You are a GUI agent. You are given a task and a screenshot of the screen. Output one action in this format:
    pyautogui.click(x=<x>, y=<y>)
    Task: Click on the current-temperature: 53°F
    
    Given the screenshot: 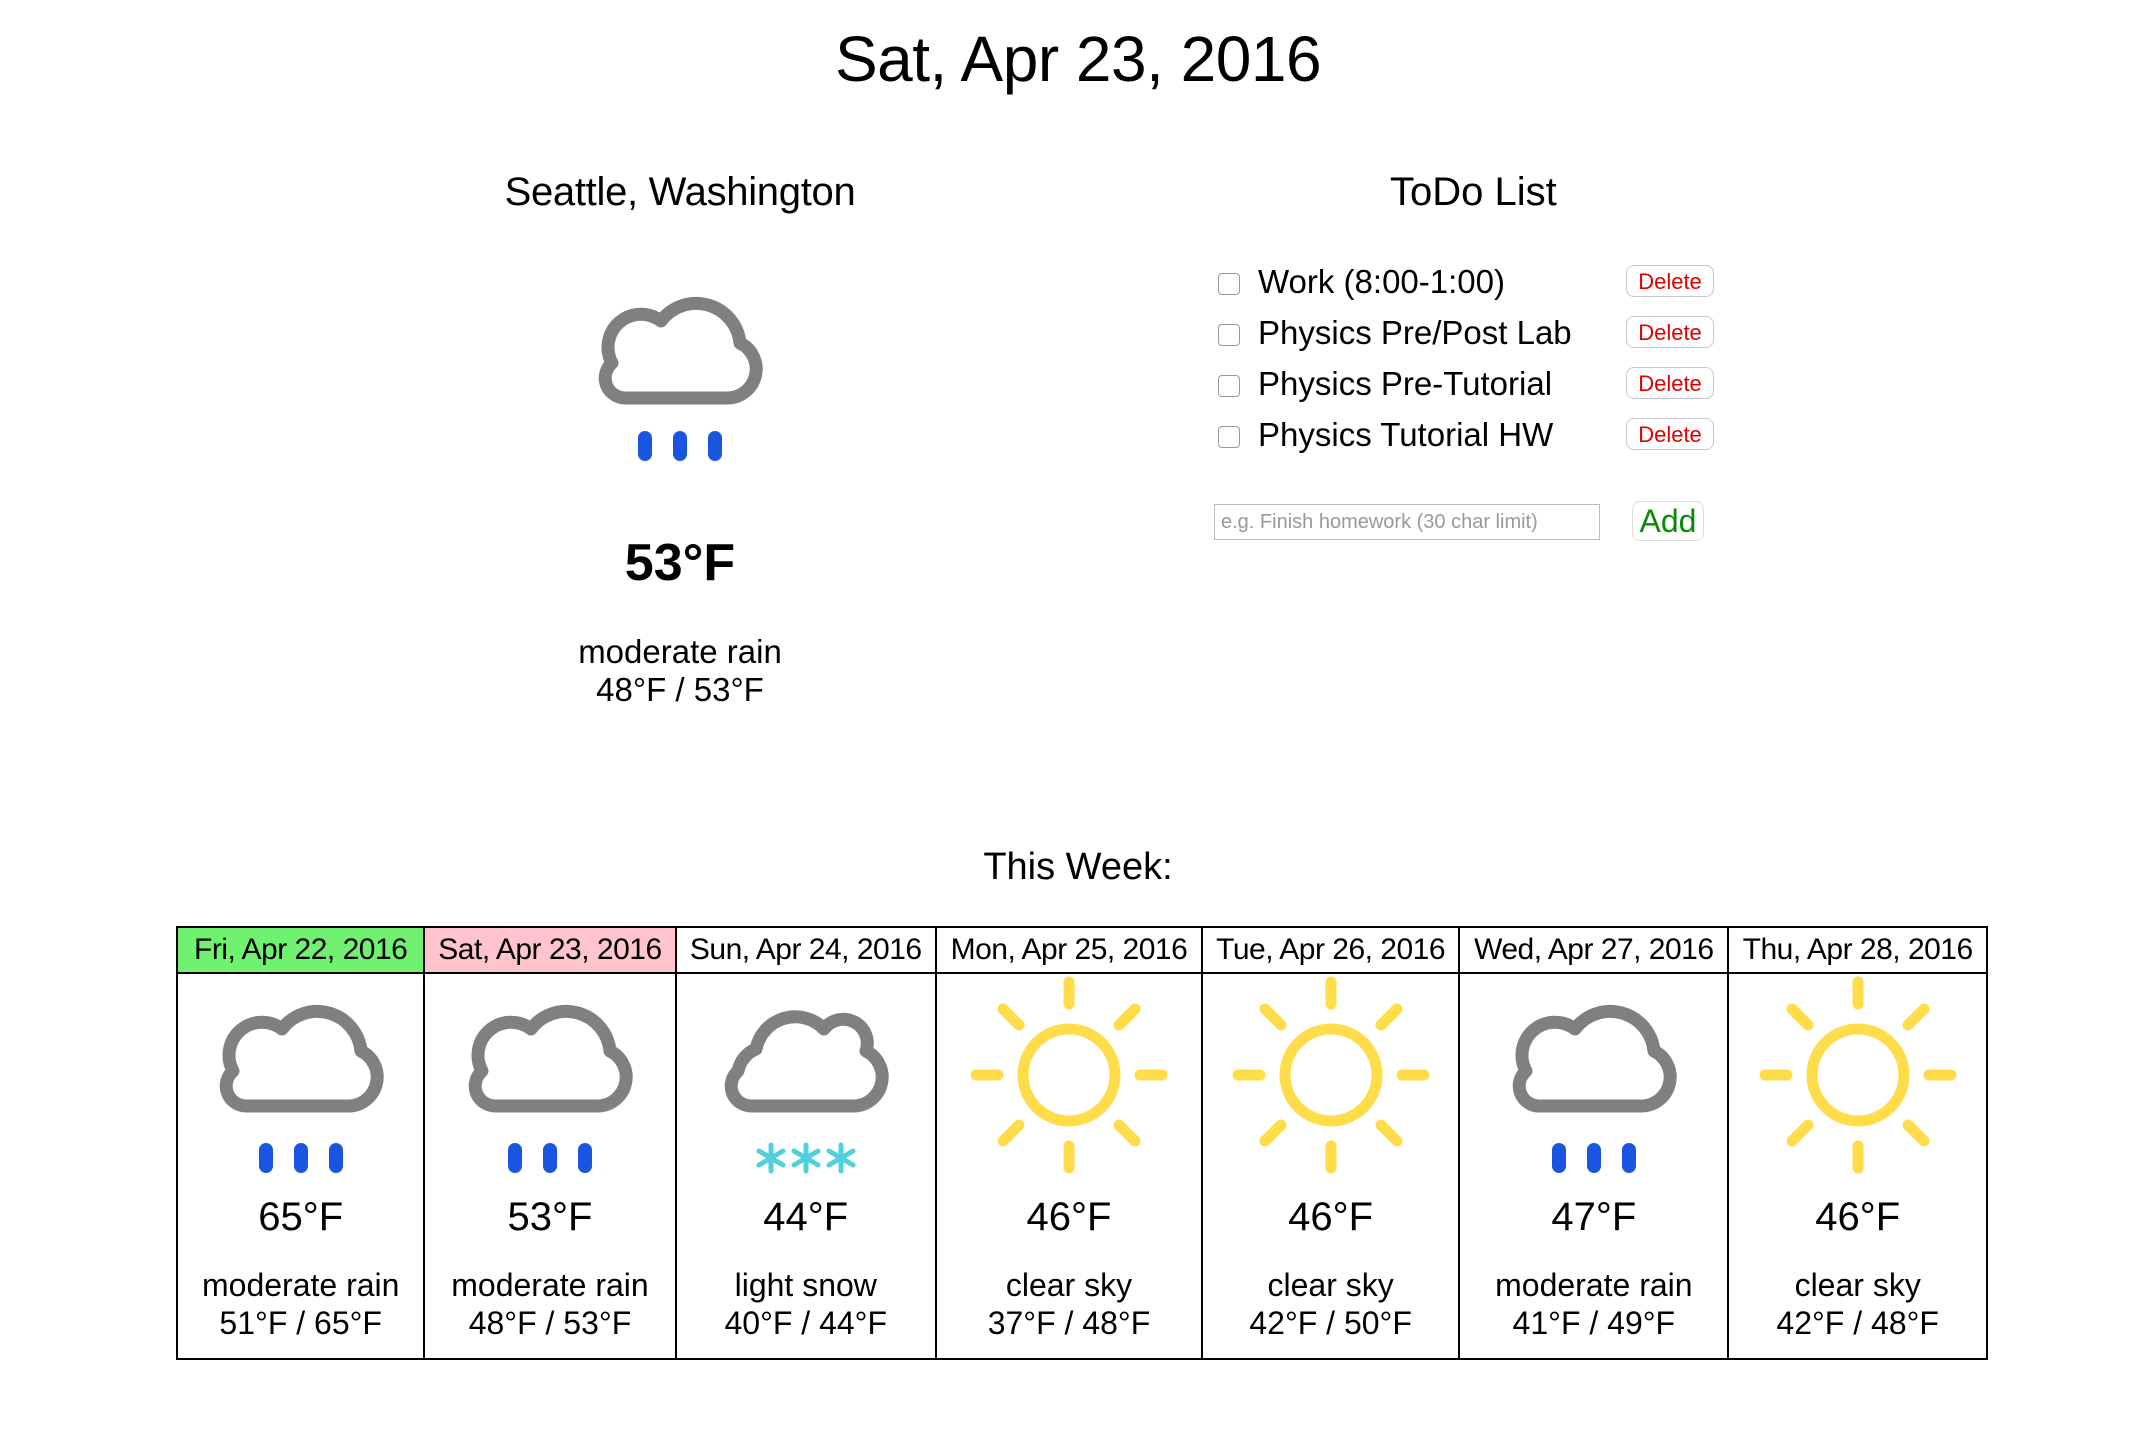 What is the action you would take?
    pyautogui.click(x=680, y=563)
    